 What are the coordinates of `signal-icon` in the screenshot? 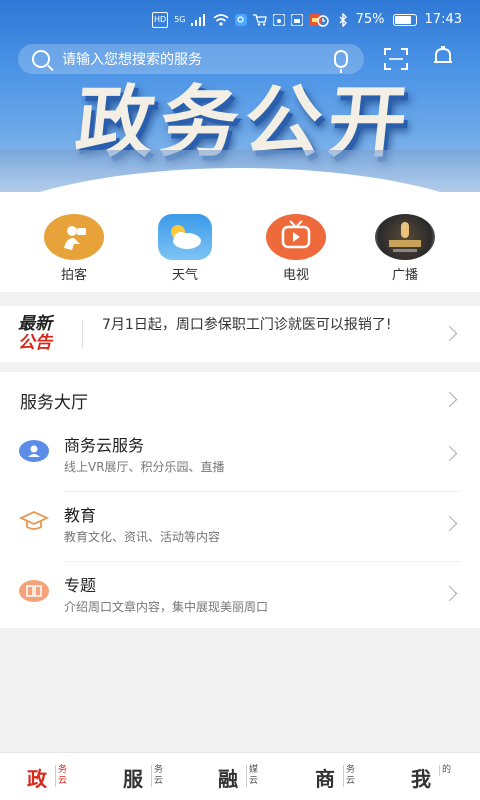 It's located at (198, 20).